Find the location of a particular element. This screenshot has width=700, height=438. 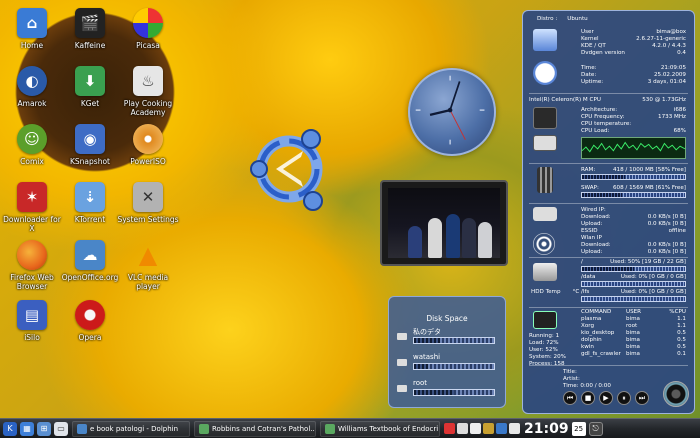

tray-device-icon is located at coordinates (501, 428).